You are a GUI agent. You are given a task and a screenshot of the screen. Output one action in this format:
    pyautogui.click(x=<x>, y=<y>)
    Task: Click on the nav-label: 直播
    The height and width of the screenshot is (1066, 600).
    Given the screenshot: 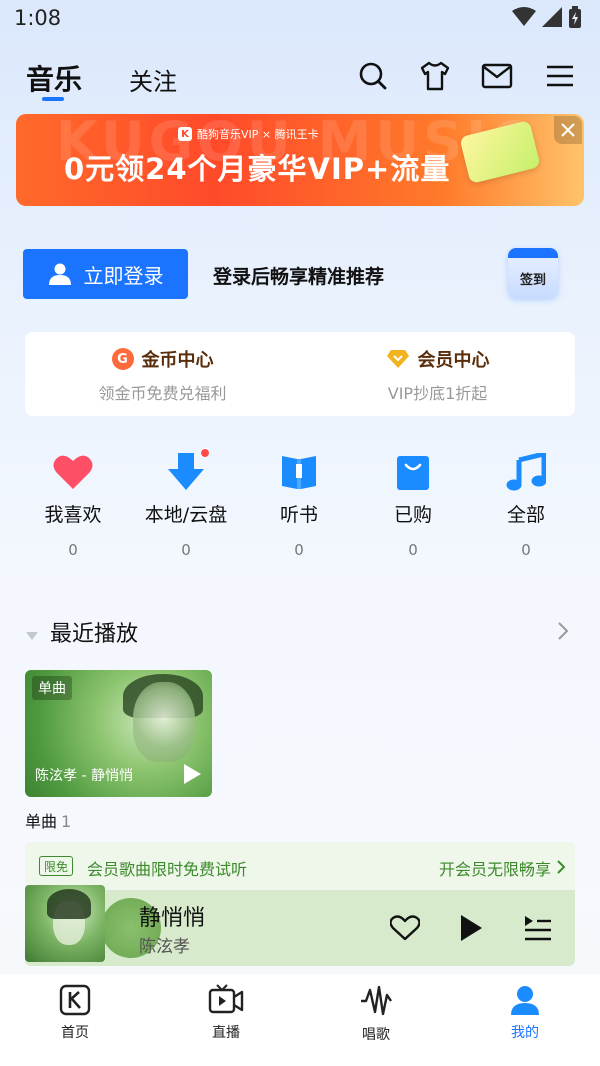 What is the action you would take?
    pyautogui.click(x=226, y=1033)
    